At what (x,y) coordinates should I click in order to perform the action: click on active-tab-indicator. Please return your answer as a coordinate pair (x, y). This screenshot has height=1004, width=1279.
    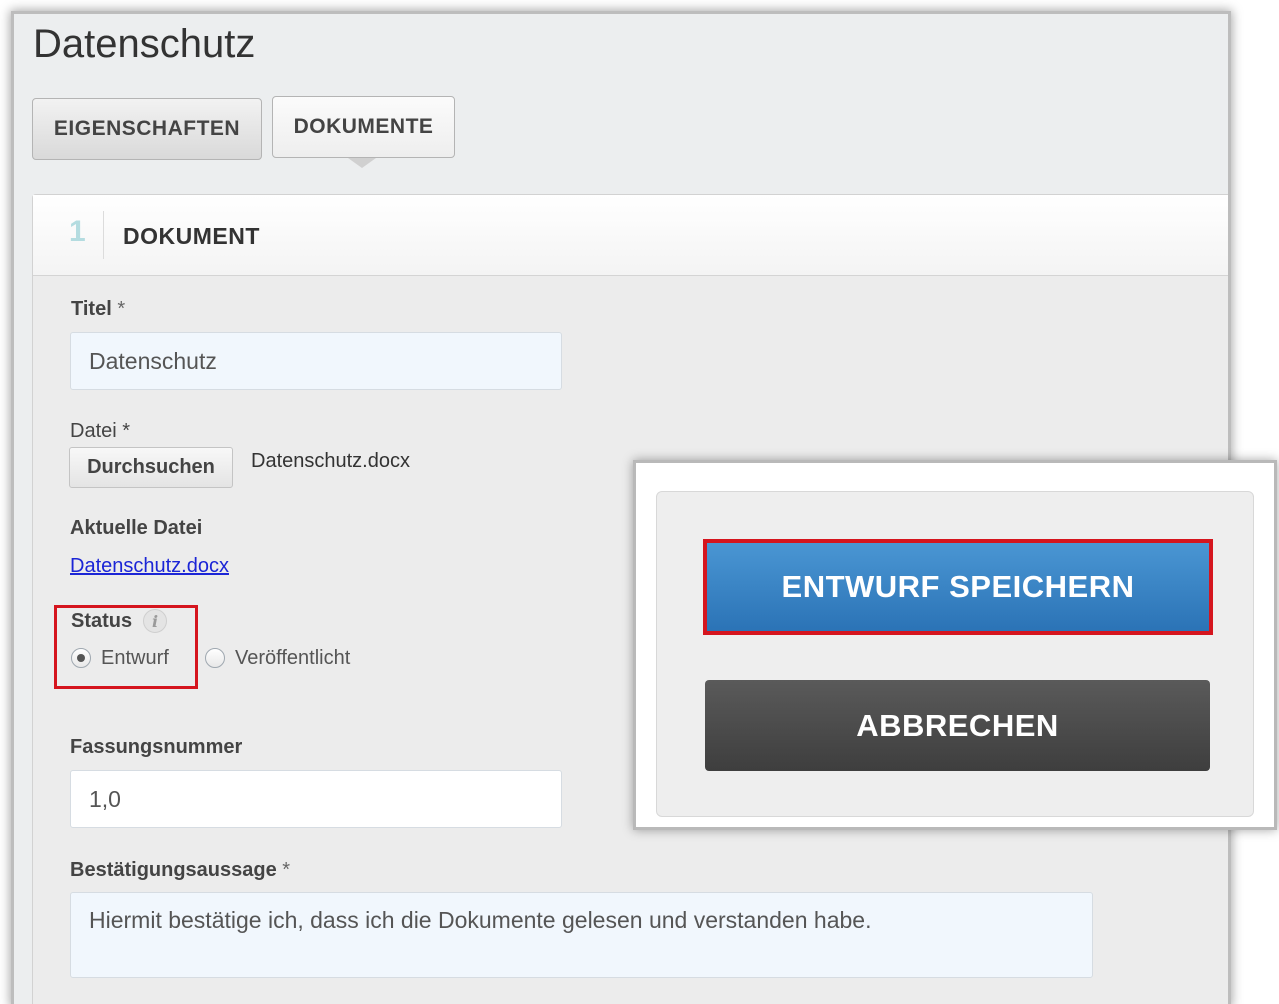
    Looking at the image, I should click on (362, 163).